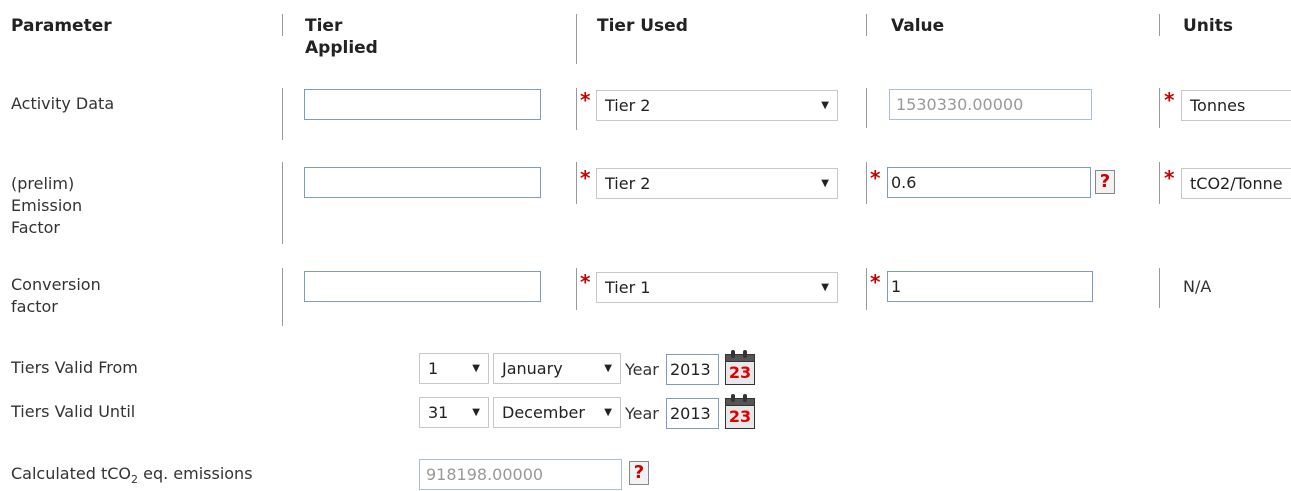 The width and height of the screenshot is (1291, 491). I want to click on label-suffix: eq. emissions, so click(195, 473).